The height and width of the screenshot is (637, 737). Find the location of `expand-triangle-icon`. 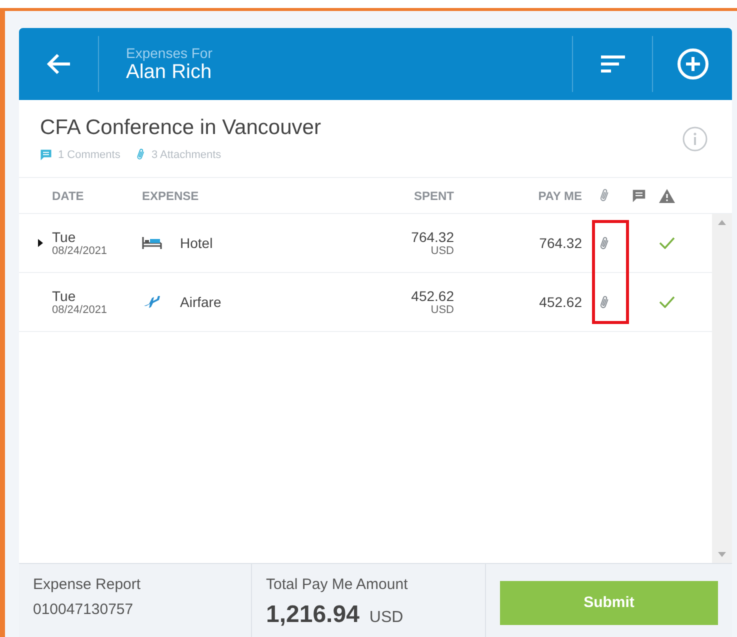

expand-triangle-icon is located at coordinates (40, 243).